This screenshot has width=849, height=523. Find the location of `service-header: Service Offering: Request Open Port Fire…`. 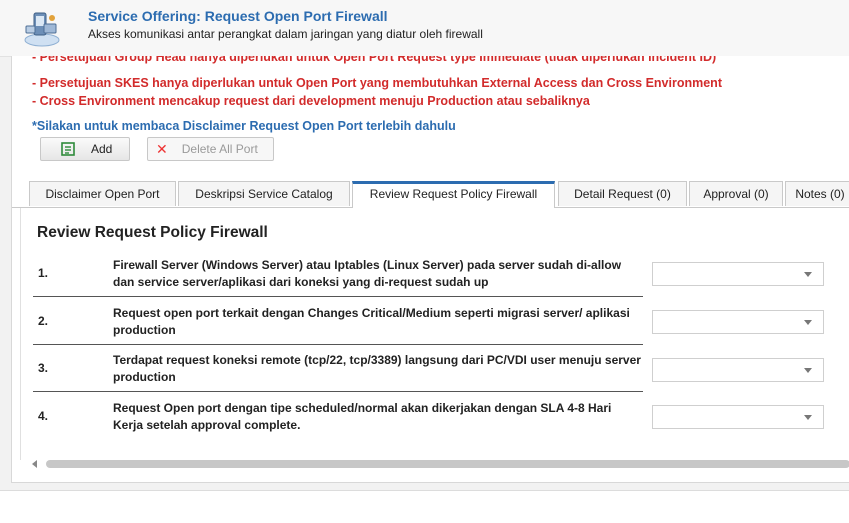

service-header: Service Offering: Request Open Port Fire… is located at coordinates (424, 28).